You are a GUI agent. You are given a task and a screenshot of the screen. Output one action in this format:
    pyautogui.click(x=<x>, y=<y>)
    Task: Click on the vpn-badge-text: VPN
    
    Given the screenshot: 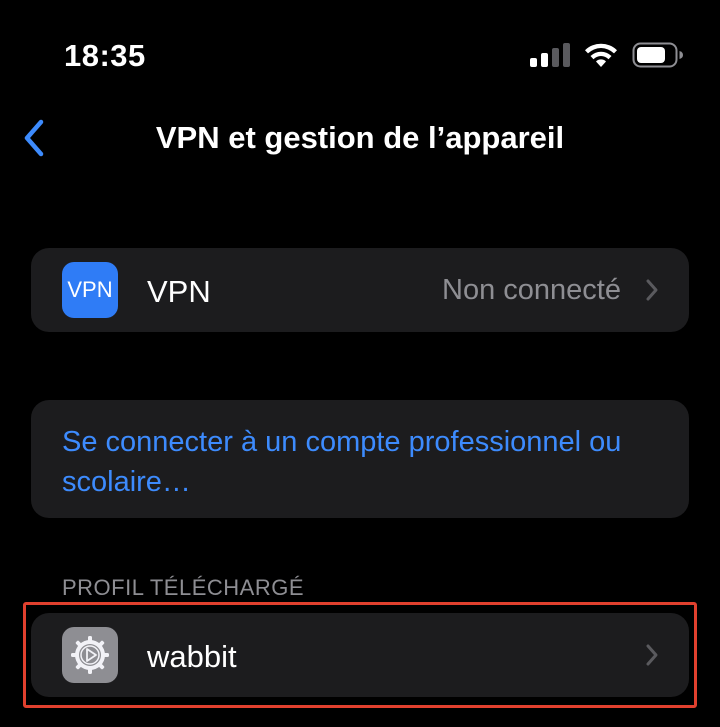 What is the action you would take?
    pyautogui.click(x=90, y=289)
    